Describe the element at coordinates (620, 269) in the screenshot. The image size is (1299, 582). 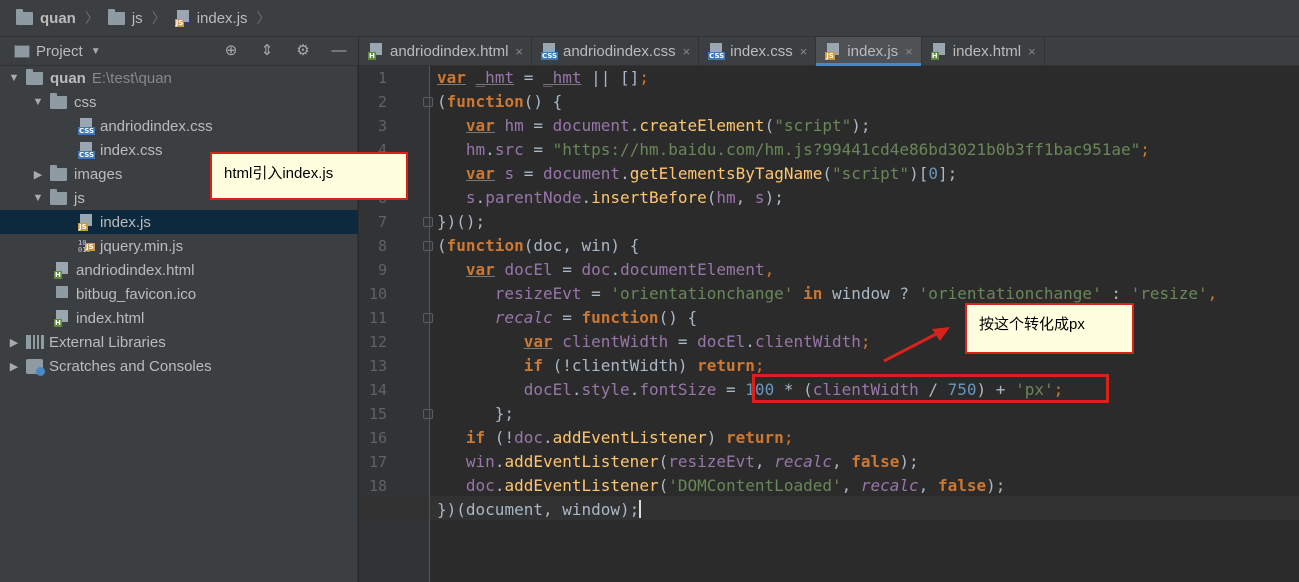
I see `code-line: var docEl = doc.documentElement,` at that location.